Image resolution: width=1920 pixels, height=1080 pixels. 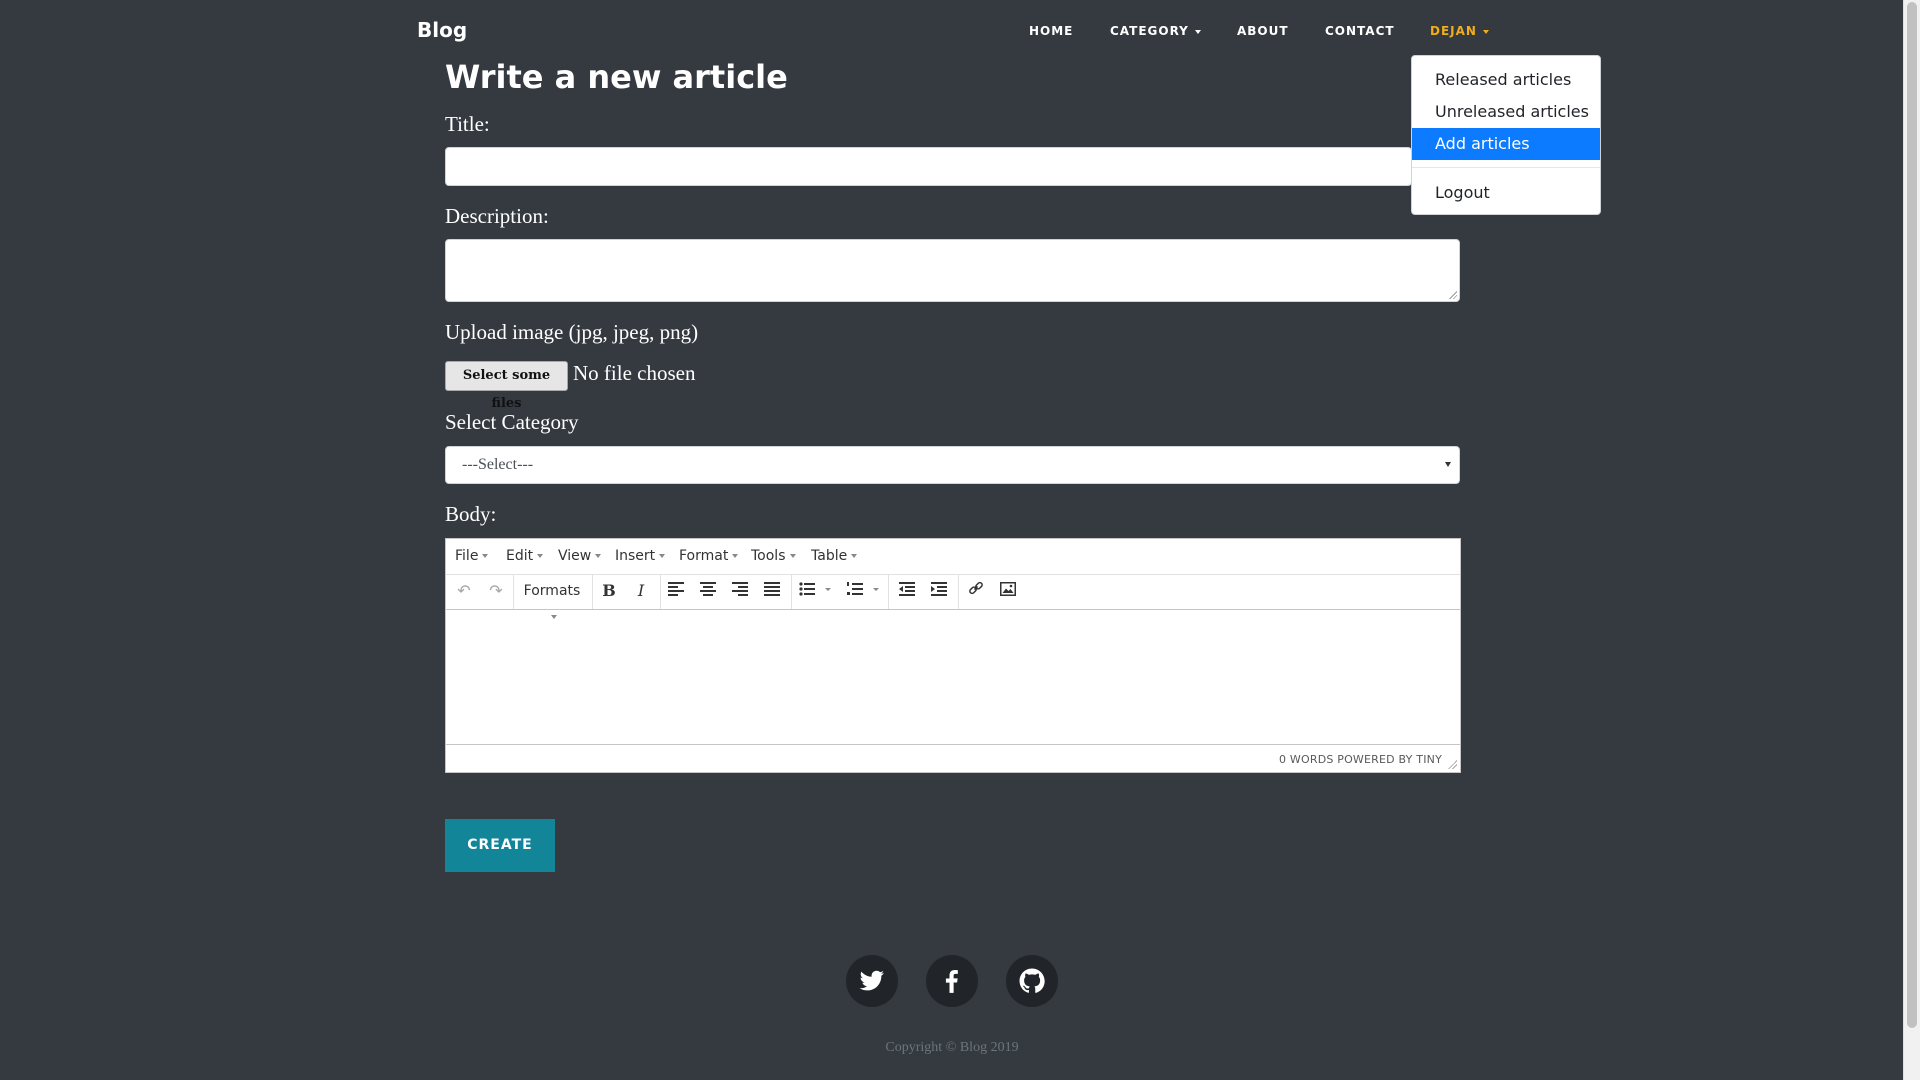 I want to click on copyright-text: Copyright © Blog 2019, so click(x=952, y=1047).